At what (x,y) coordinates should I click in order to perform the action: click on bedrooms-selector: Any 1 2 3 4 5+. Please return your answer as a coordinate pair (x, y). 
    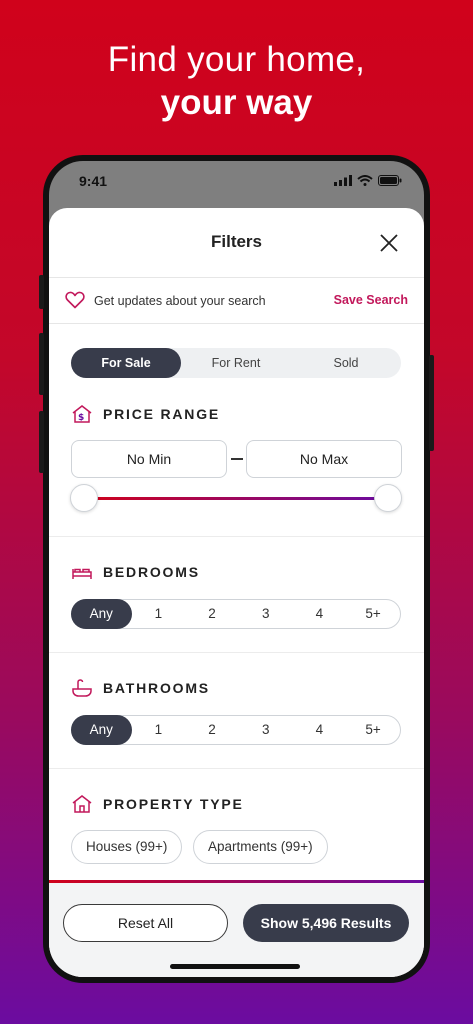
    Looking at the image, I should click on (236, 614).